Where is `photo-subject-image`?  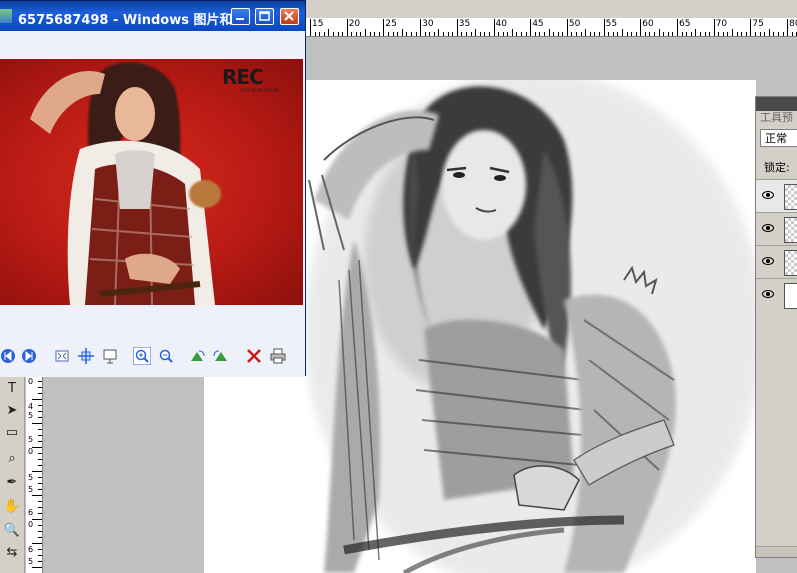
photo-subject-image is located at coordinates (125, 183).